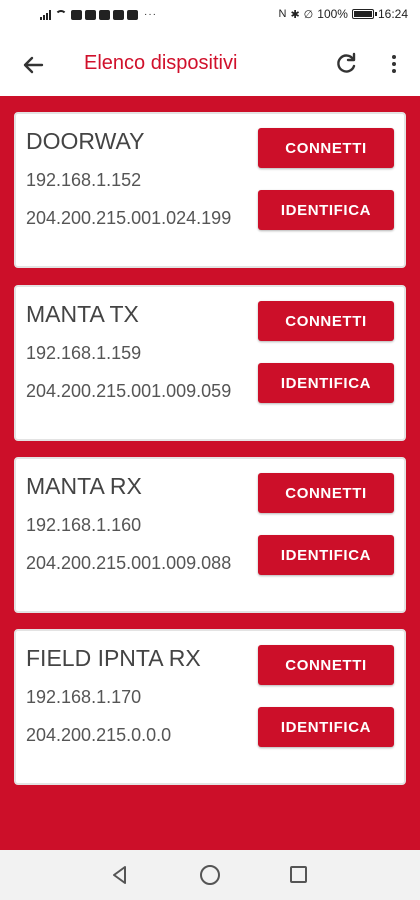 The image size is (420, 900). What do you see at coordinates (45, 14) in the screenshot?
I see `signal-icon` at bounding box center [45, 14].